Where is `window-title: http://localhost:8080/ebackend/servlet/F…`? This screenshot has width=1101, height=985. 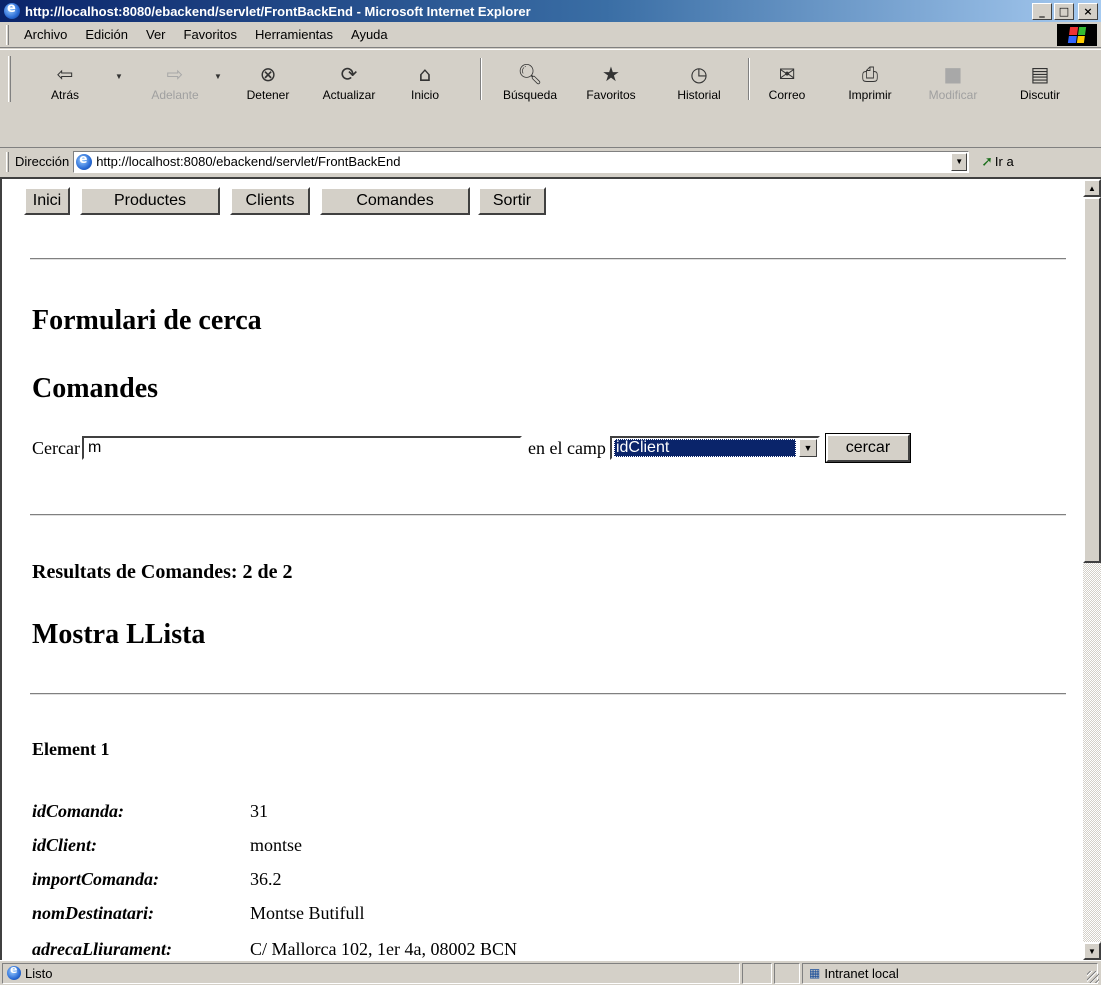
window-title: http://localhost:8080/ebackend/servlet/F… is located at coordinates (278, 11).